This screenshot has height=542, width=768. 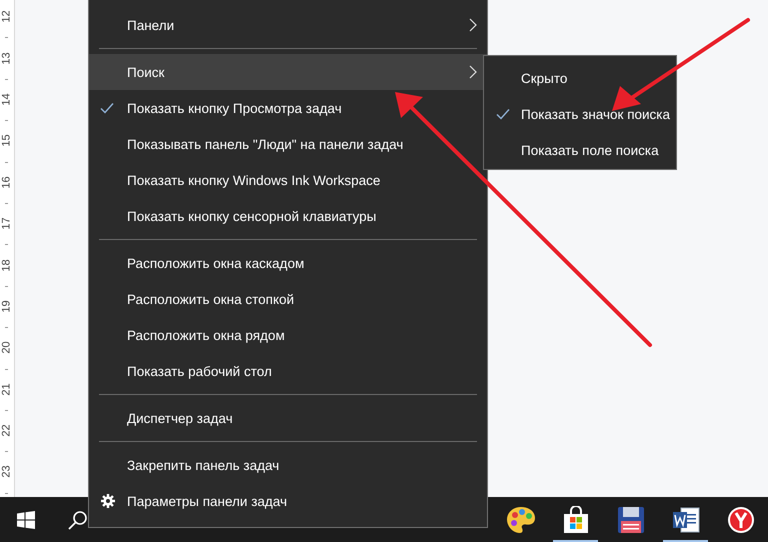 What do you see at coordinates (288, 263) in the screenshot?
I see `menu-item: Расположить окна каскадом` at bounding box center [288, 263].